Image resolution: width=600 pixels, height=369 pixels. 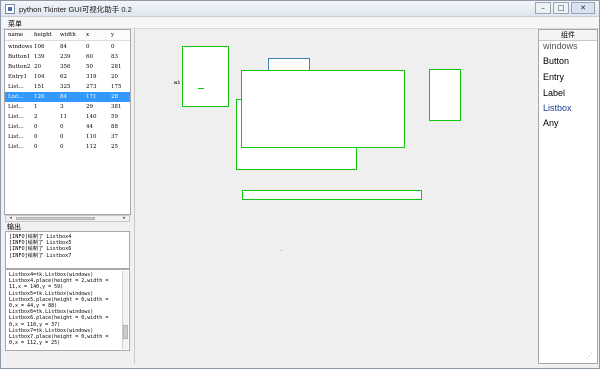 What do you see at coordinates (43, 35) in the screenshot?
I see `column-header-height: height` at bounding box center [43, 35].